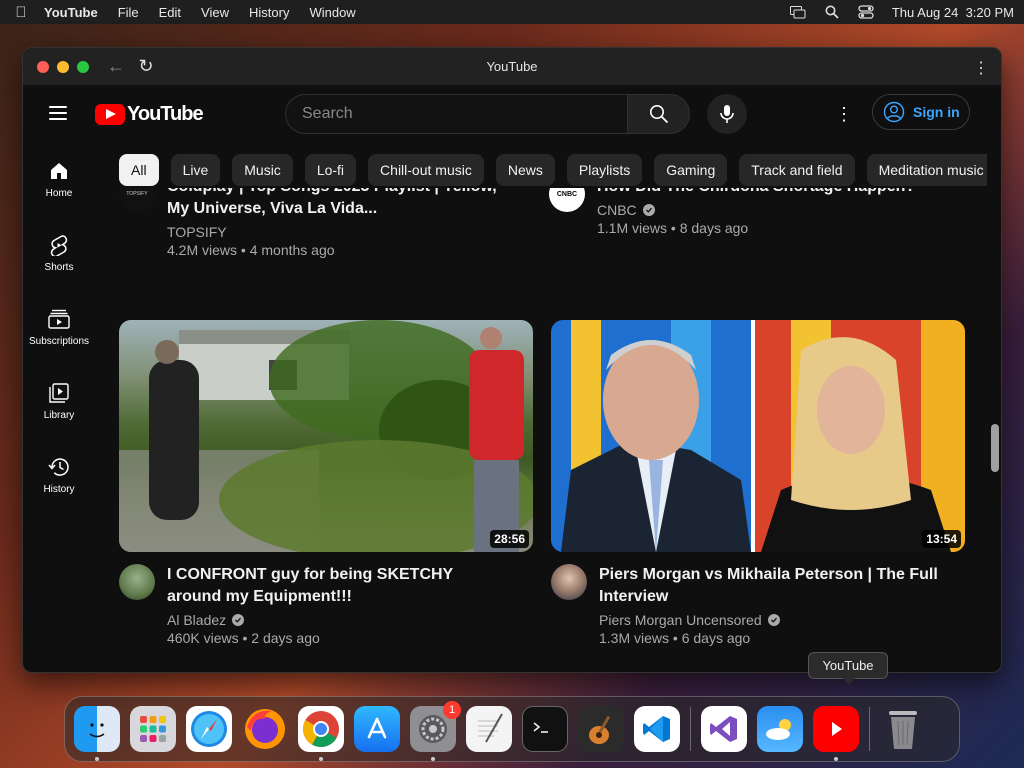  Describe the element at coordinates (59, 475) in the screenshot. I see `sidebar-item-history: History` at that location.